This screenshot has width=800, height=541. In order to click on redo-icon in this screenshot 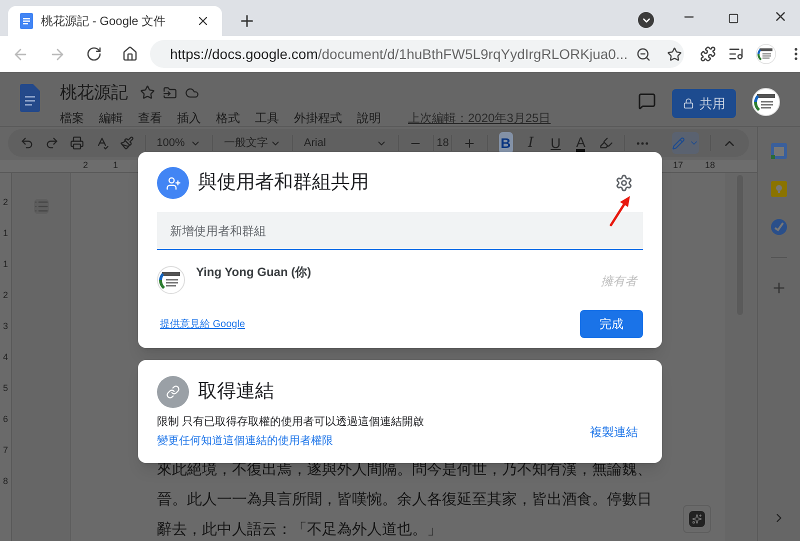, I will do `click(52, 143)`.